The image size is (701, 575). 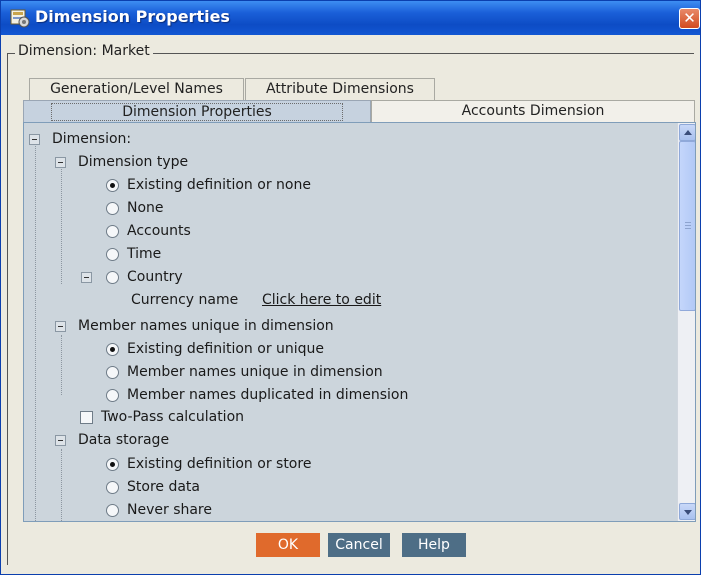 I want to click on tab-generation-level-names: Generation/Level Names, so click(x=136, y=89).